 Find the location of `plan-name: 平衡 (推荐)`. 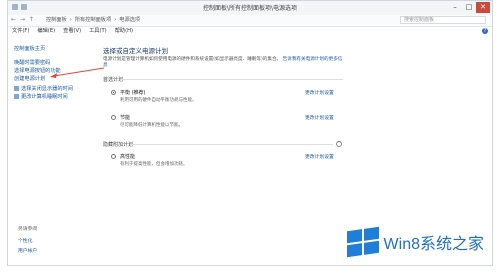

plan-name: 平衡 (推荐) is located at coordinates (133, 93).